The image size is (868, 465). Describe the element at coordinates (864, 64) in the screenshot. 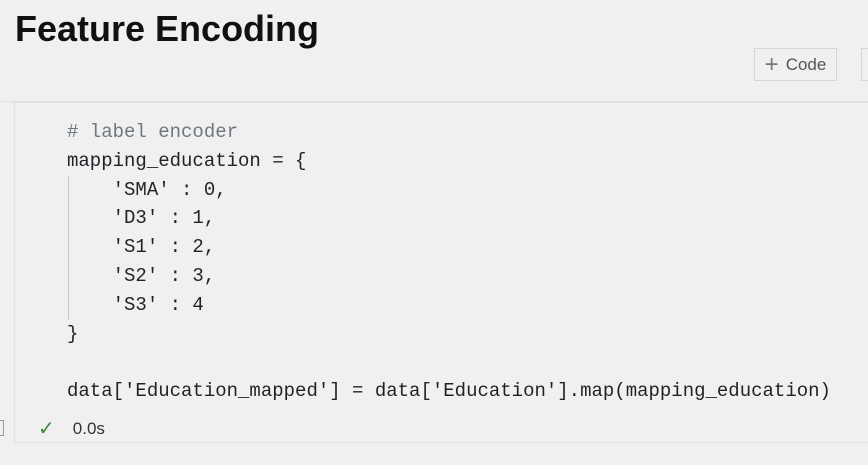

I see `add-markdown-cell-button` at that location.